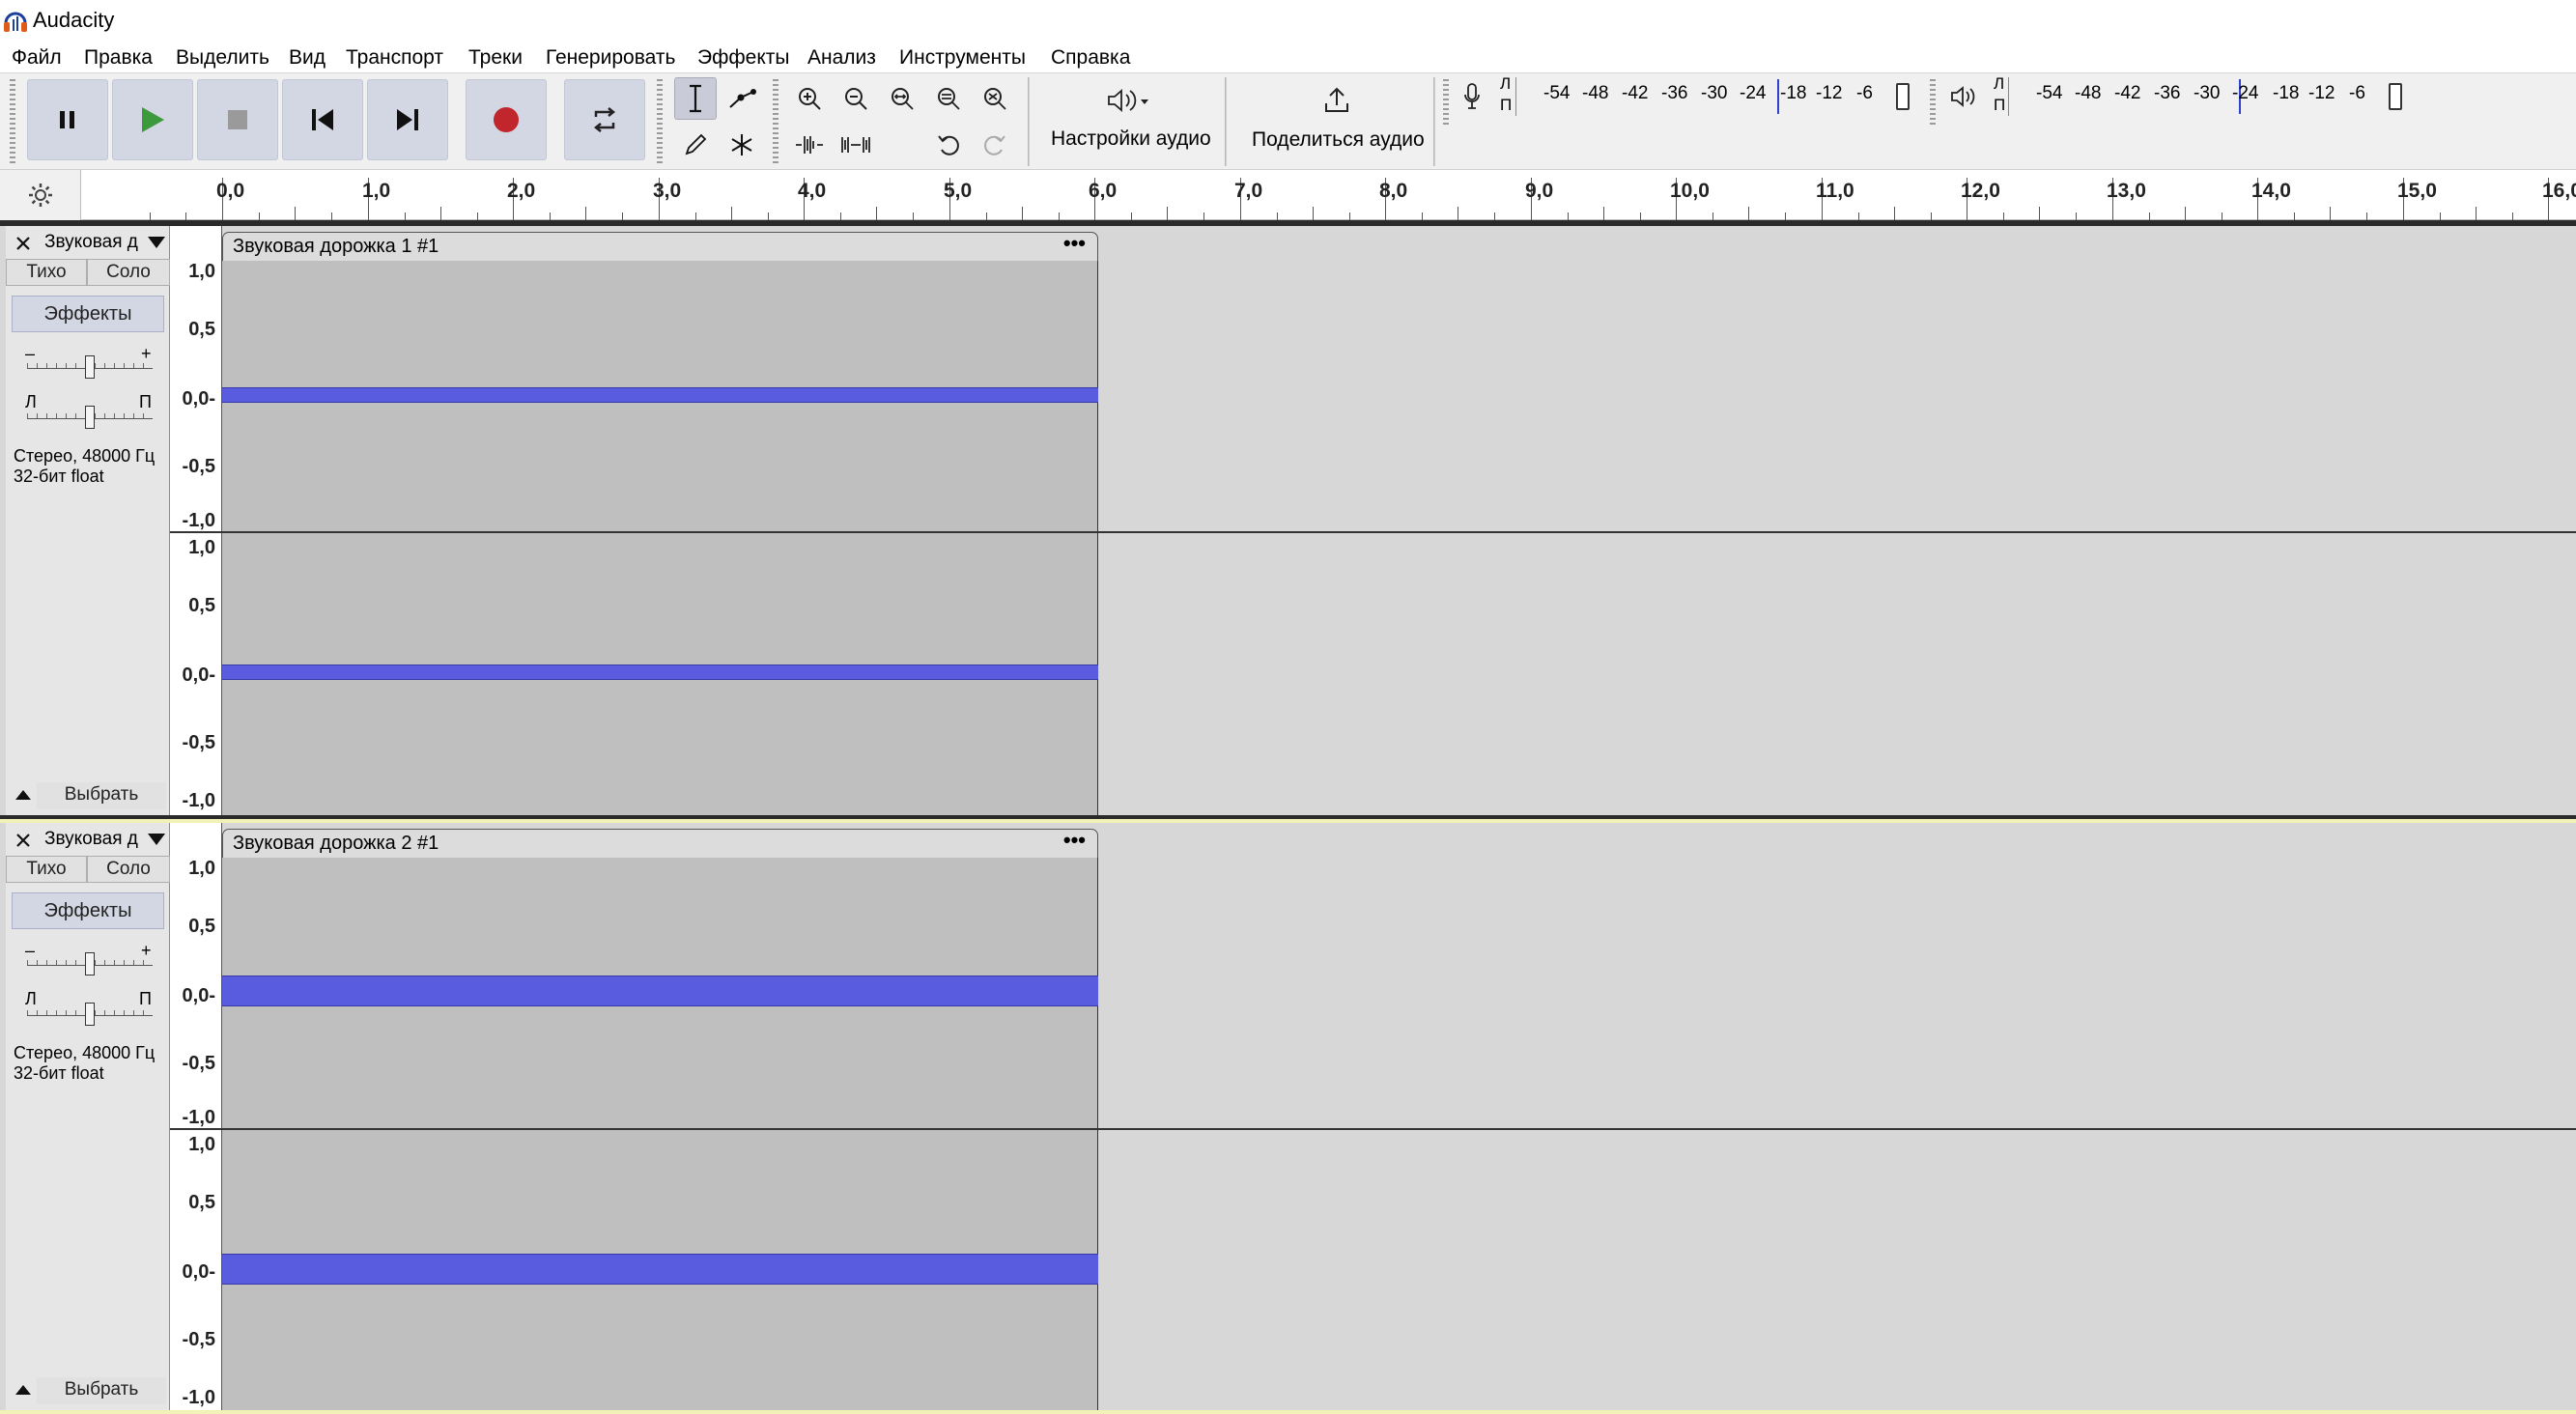  Describe the element at coordinates (610, 57) in the screenshot. I see `menu-generate: Генерировать` at that location.